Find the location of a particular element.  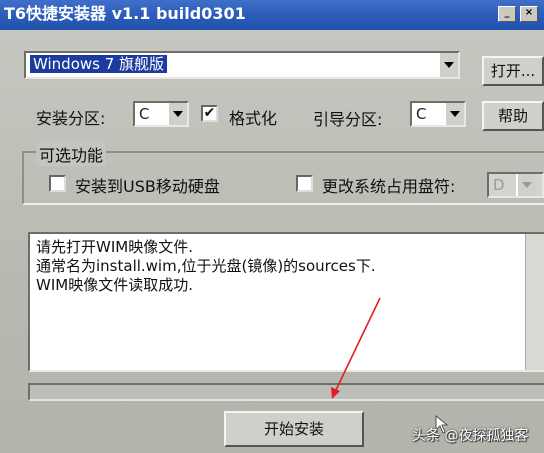

annotation-arrow is located at coordinates (390, 365).